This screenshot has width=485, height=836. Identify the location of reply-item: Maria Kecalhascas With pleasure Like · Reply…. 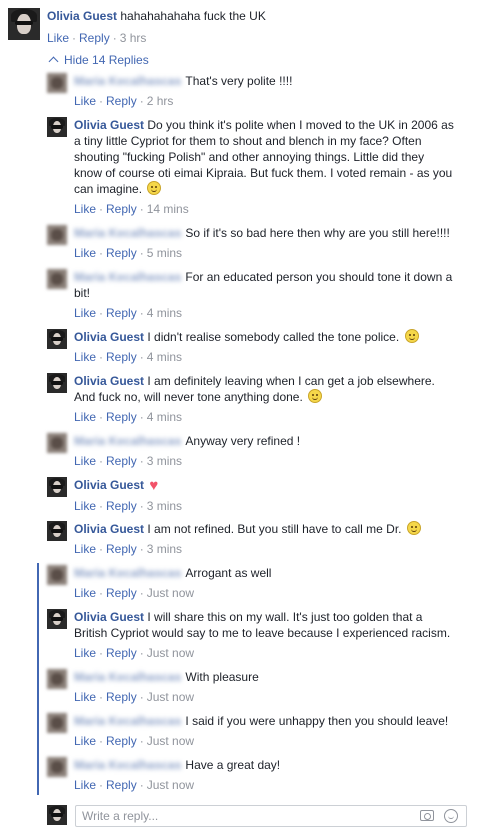
(250, 687).